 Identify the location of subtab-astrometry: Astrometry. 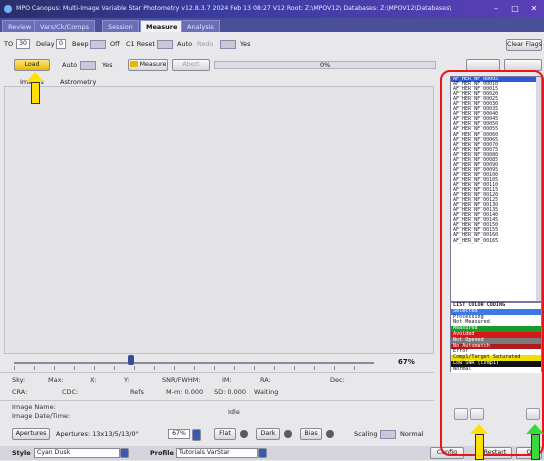
(78, 82).